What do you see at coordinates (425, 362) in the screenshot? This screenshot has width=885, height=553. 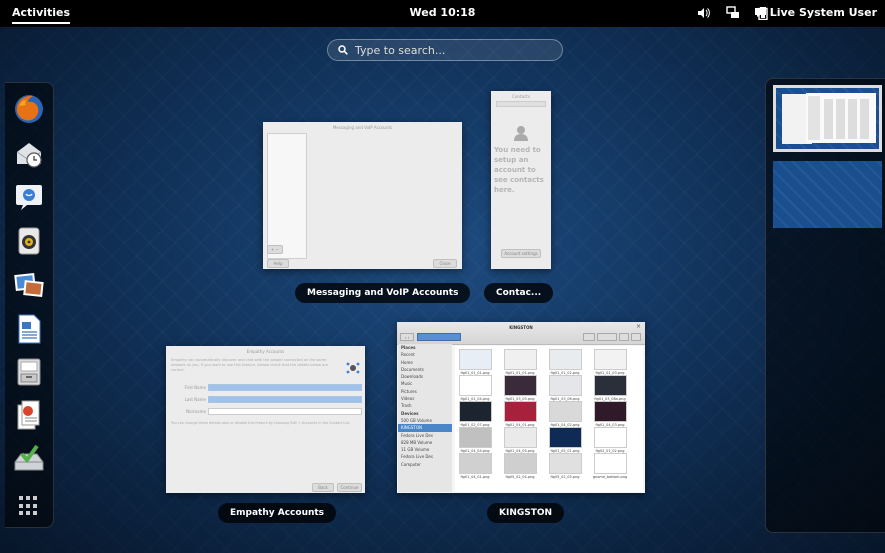 I see `sidebar-item: Home` at bounding box center [425, 362].